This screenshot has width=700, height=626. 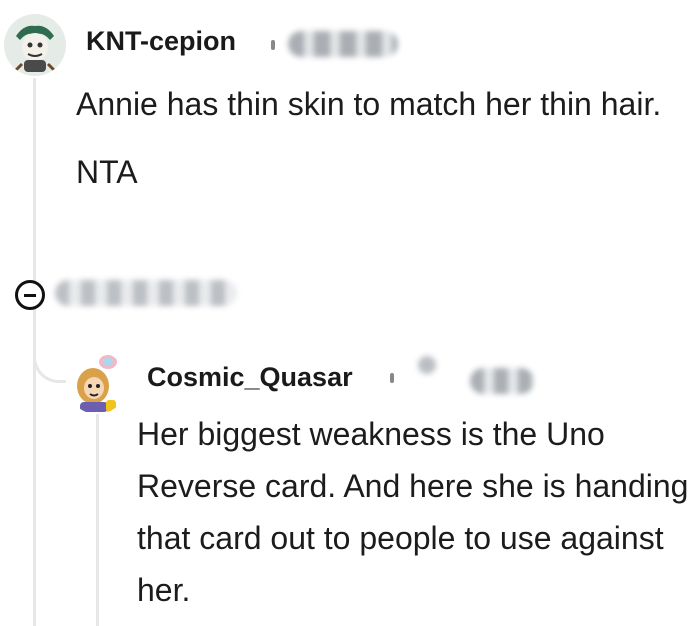 I want to click on comment-author: KNT-cepion, so click(x=161, y=41).